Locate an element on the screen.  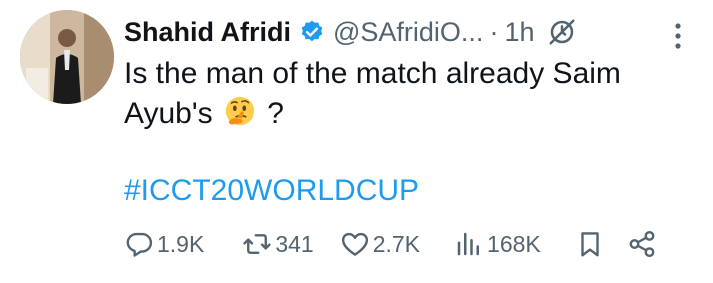
avatar-photo is located at coordinates (67, 57).